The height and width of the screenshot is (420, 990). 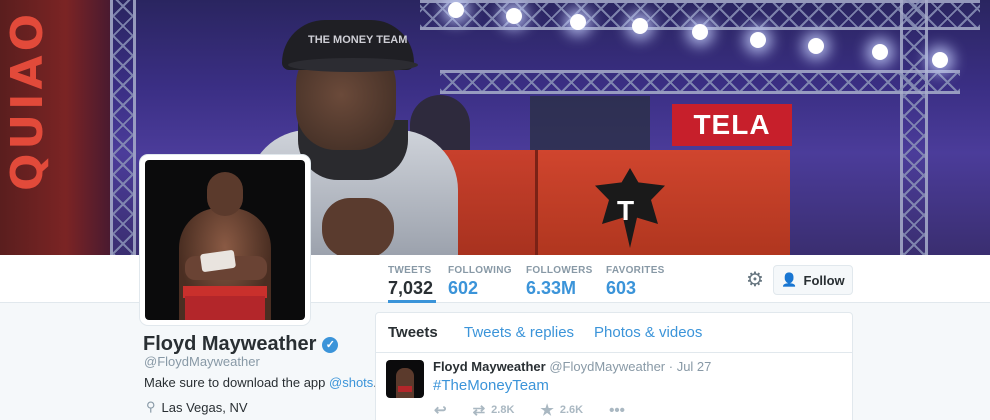 I want to click on profile-location: ⚲ Las Vegas, NV, so click(x=197, y=407).